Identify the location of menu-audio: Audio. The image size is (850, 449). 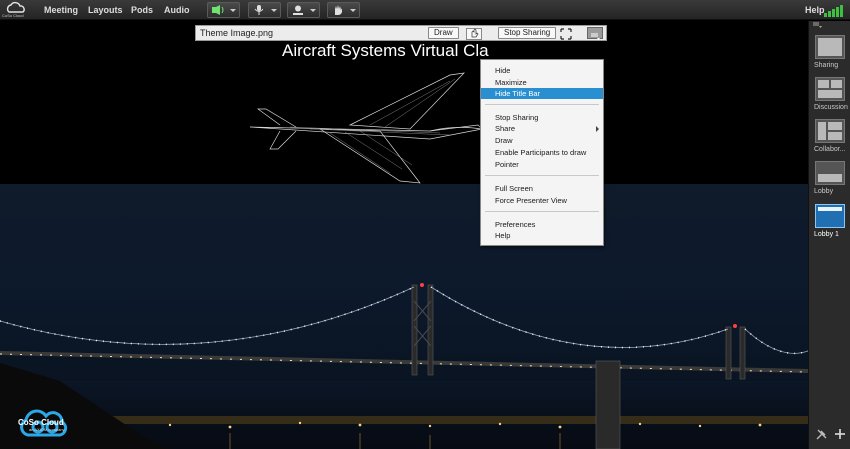
(177, 10).